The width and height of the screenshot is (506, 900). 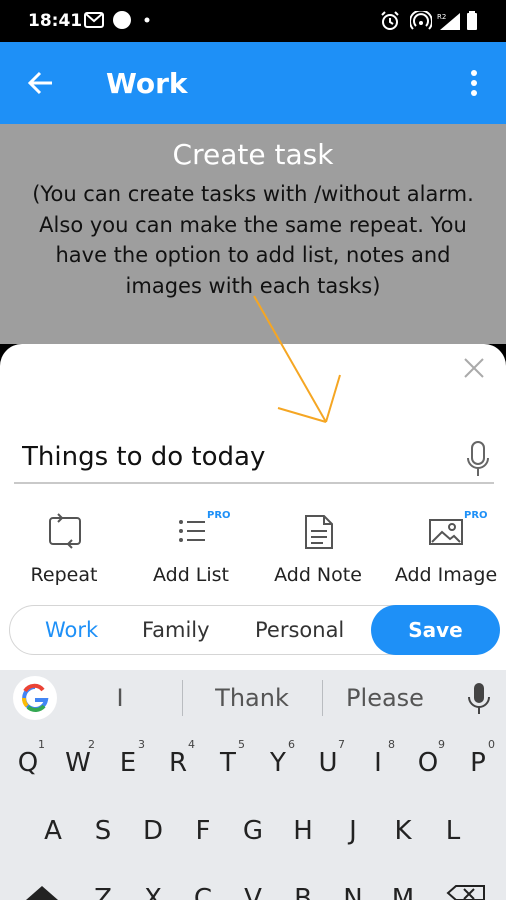 What do you see at coordinates (435, 630) in the screenshot?
I see `save-button: Save` at bounding box center [435, 630].